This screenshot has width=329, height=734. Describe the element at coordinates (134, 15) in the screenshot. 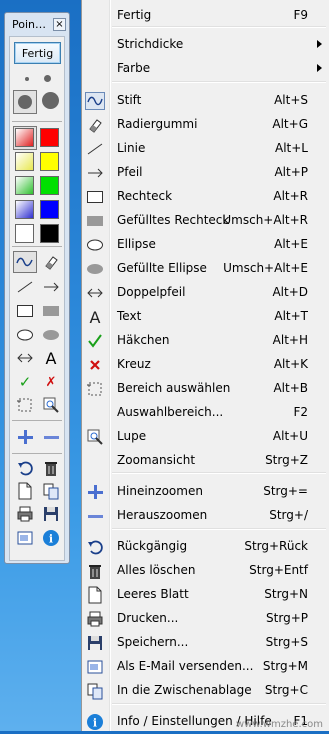

I see `menu-item-label: Fertig` at that location.